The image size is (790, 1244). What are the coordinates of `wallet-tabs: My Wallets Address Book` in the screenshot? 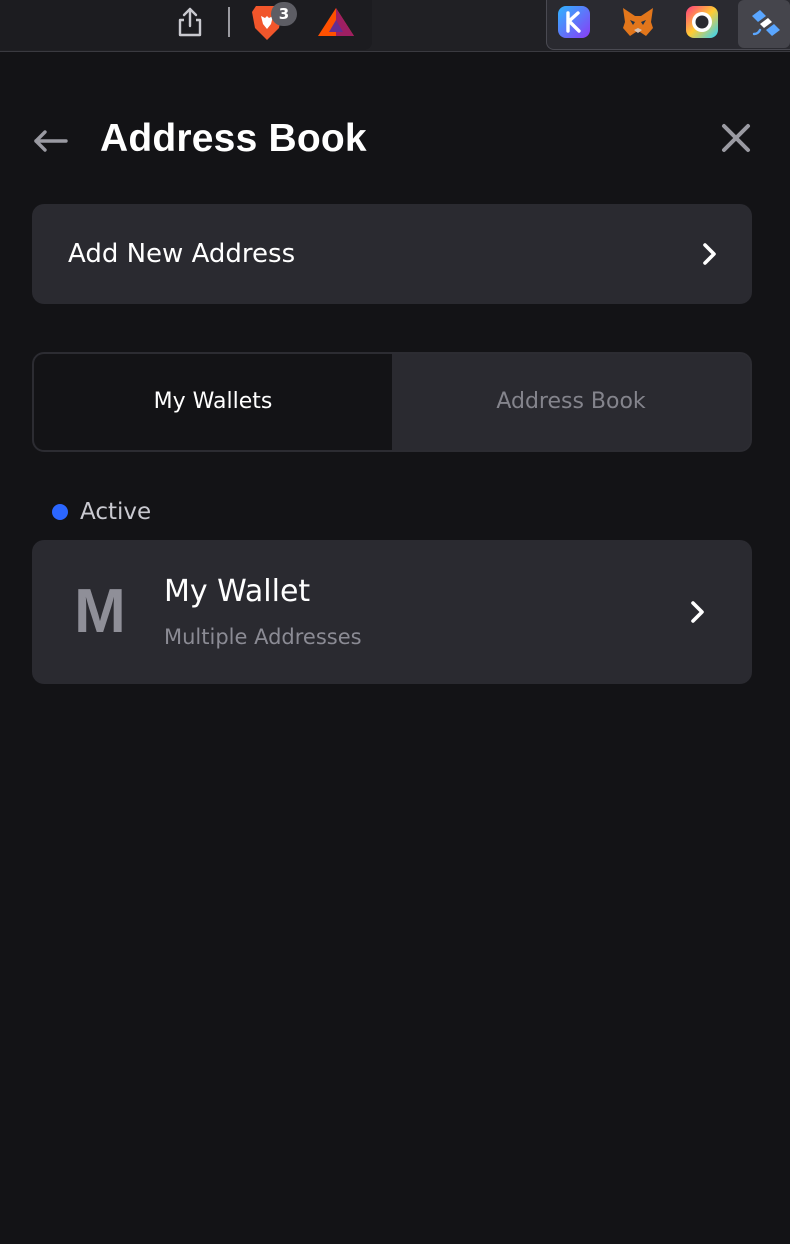 It's located at (392, 402).